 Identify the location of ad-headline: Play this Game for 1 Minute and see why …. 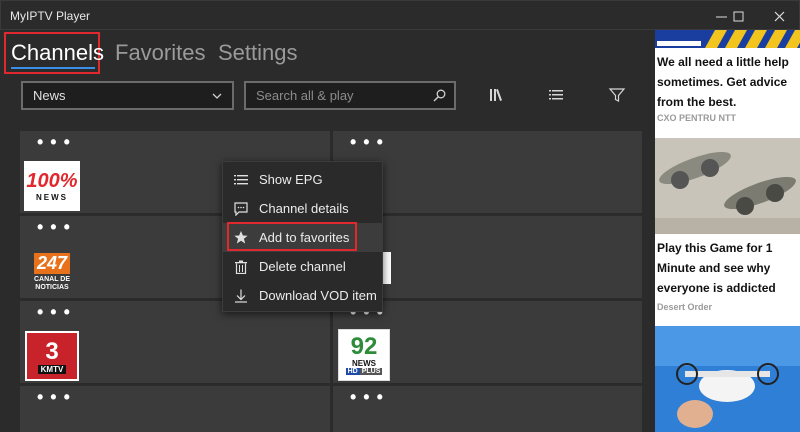
(727, 268).